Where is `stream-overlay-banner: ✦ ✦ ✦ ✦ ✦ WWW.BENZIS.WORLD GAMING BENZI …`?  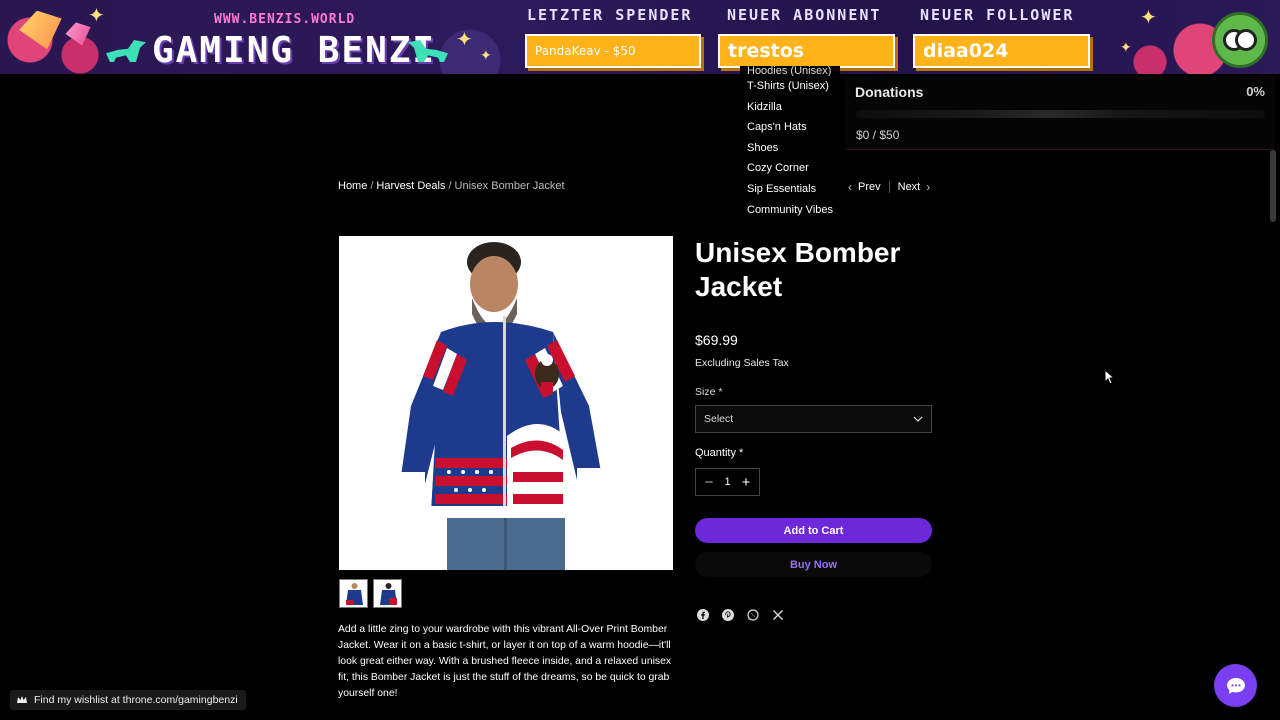
stream-overlay-banner: ✦ ✦ ✦ ✦ ✦ WWW.BENZIS.WORLD GAMING BENZI … is located at coordinates (640, 37).